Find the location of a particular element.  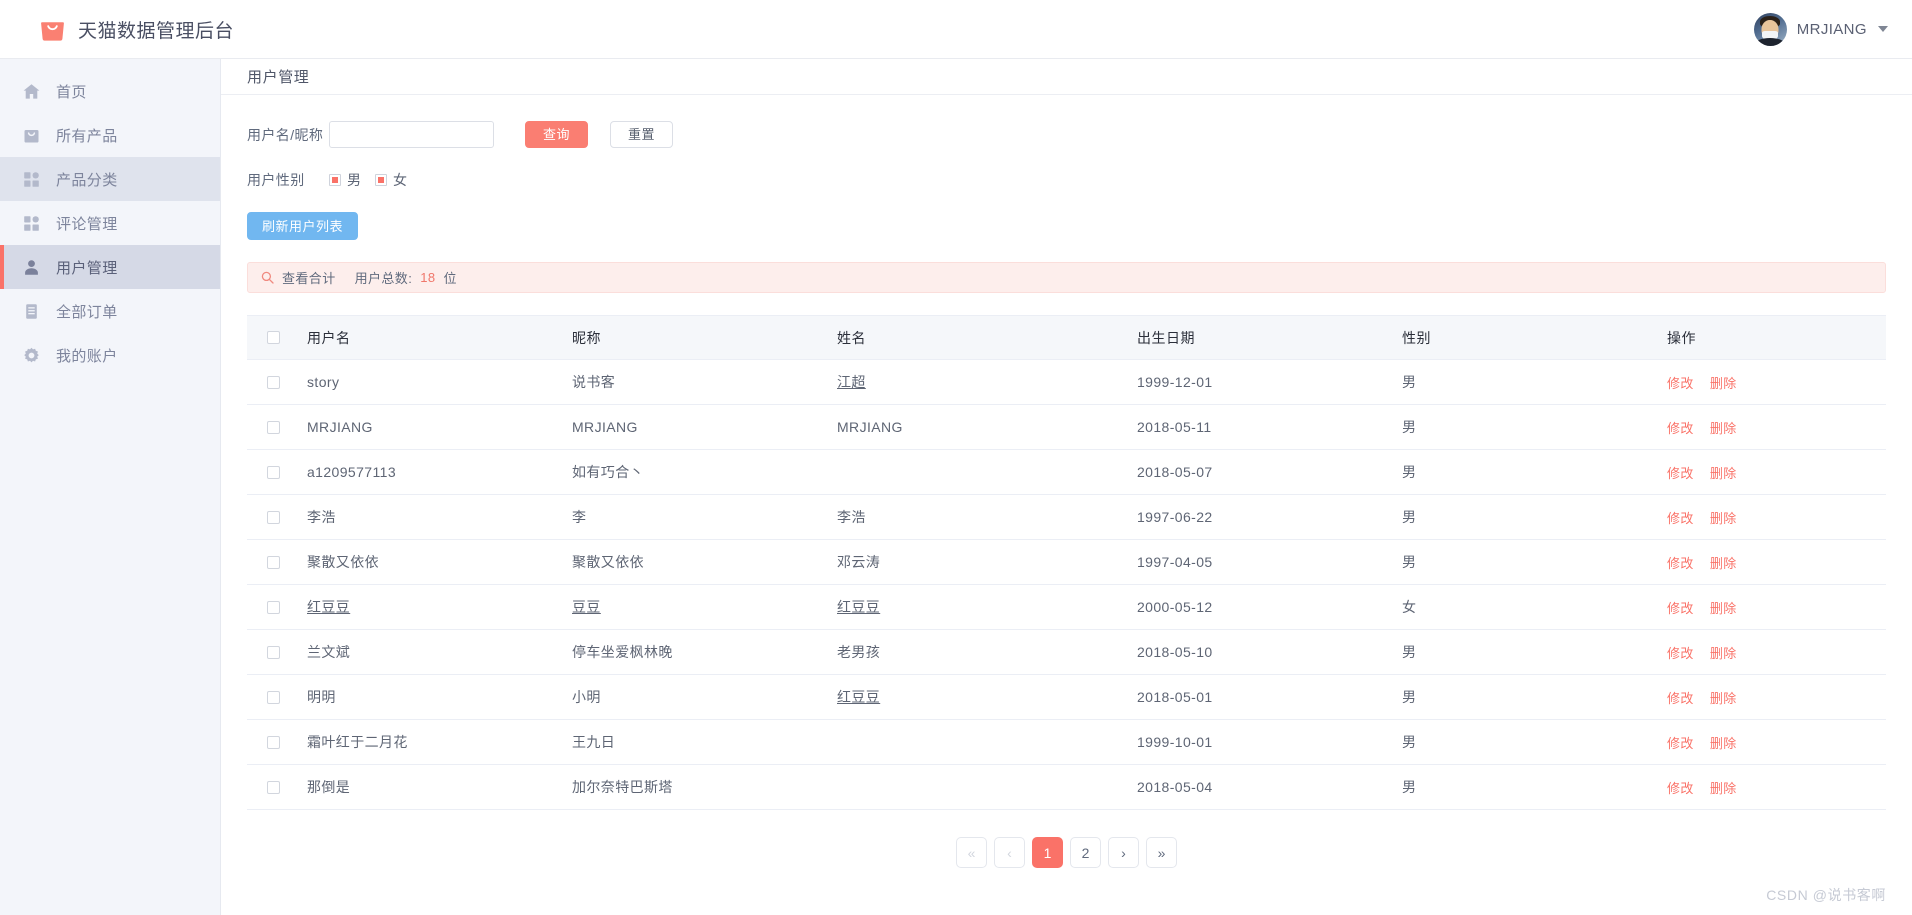

sidebar-item-all-orders: 全部订单 is located at coordinates (110, 311).